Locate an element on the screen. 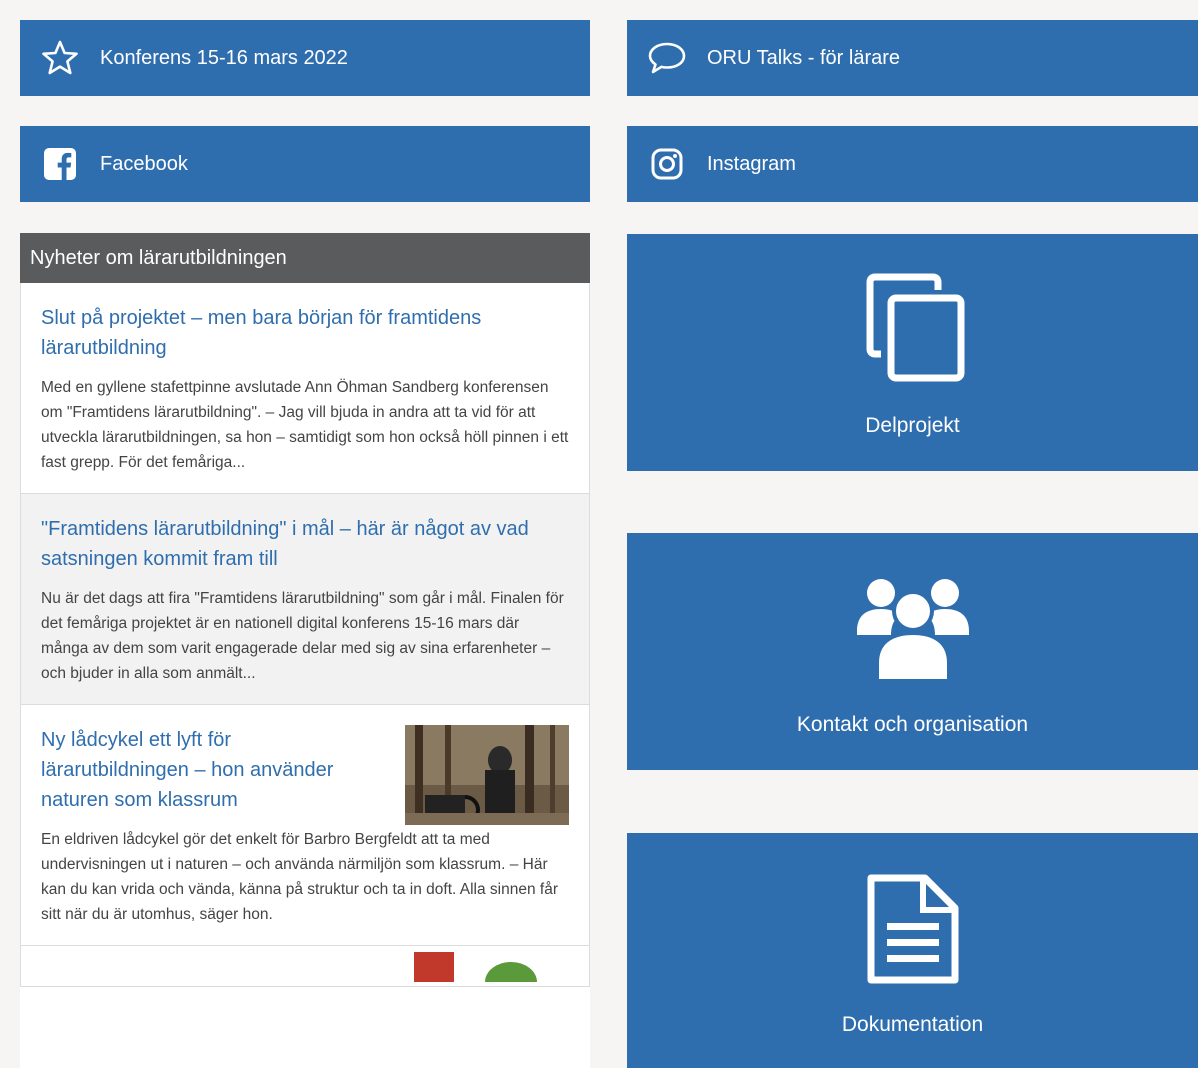 The width and height of the screenshot is (1198, 1068). instagram-icon is located at coordinates (667, 164).